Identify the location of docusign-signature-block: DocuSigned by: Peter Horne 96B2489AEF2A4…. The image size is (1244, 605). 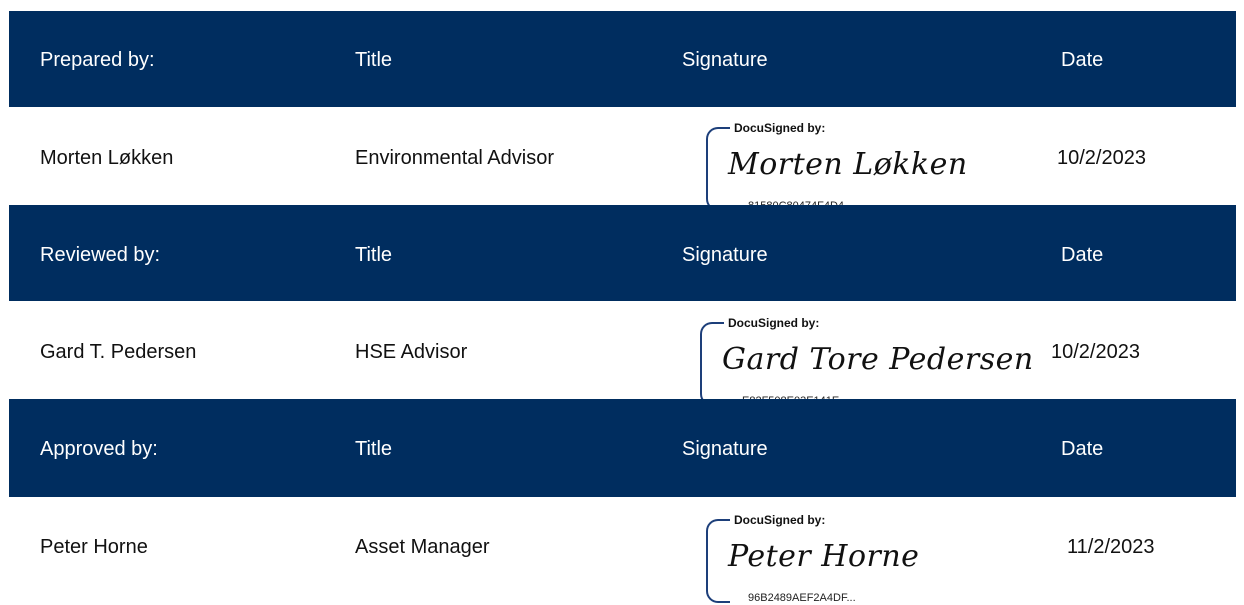
(871, 559).